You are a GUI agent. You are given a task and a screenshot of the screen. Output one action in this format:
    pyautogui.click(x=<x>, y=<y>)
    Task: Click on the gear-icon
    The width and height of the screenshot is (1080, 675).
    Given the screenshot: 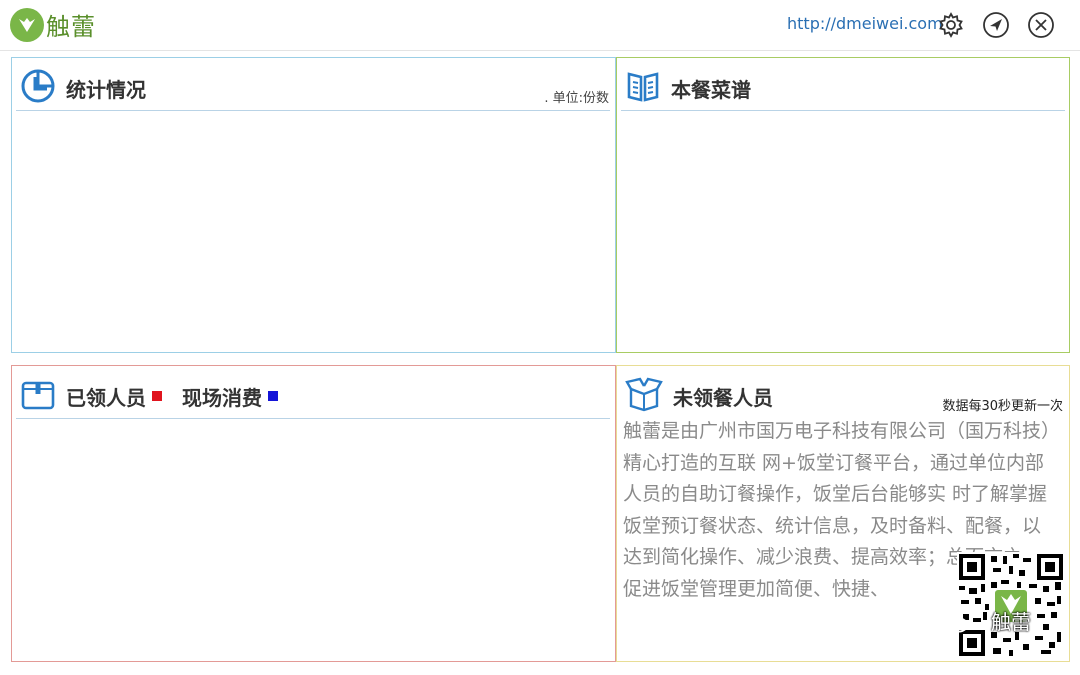 What is the action you would take?
    pyautogui.click(x=951, y=25)
    